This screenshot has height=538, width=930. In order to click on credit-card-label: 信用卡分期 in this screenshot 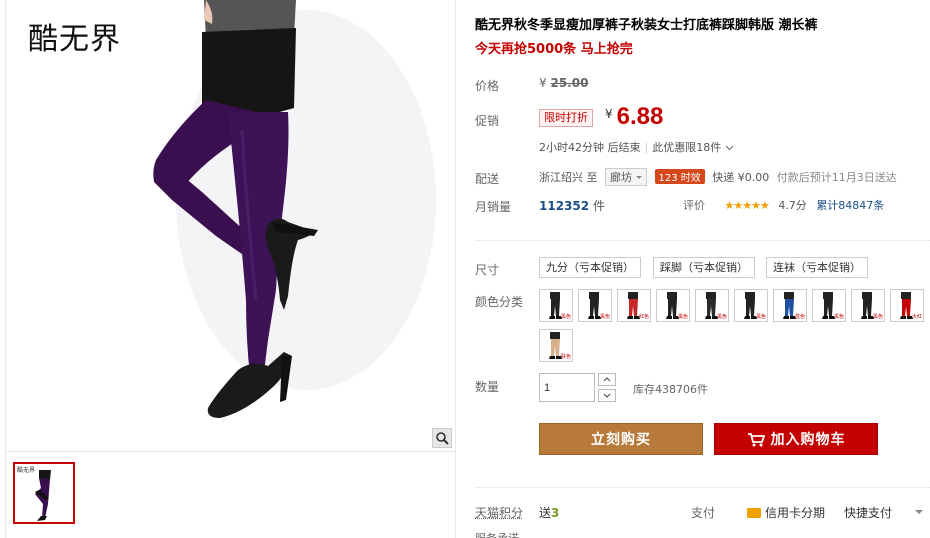, I will do `click(795, 513)`.